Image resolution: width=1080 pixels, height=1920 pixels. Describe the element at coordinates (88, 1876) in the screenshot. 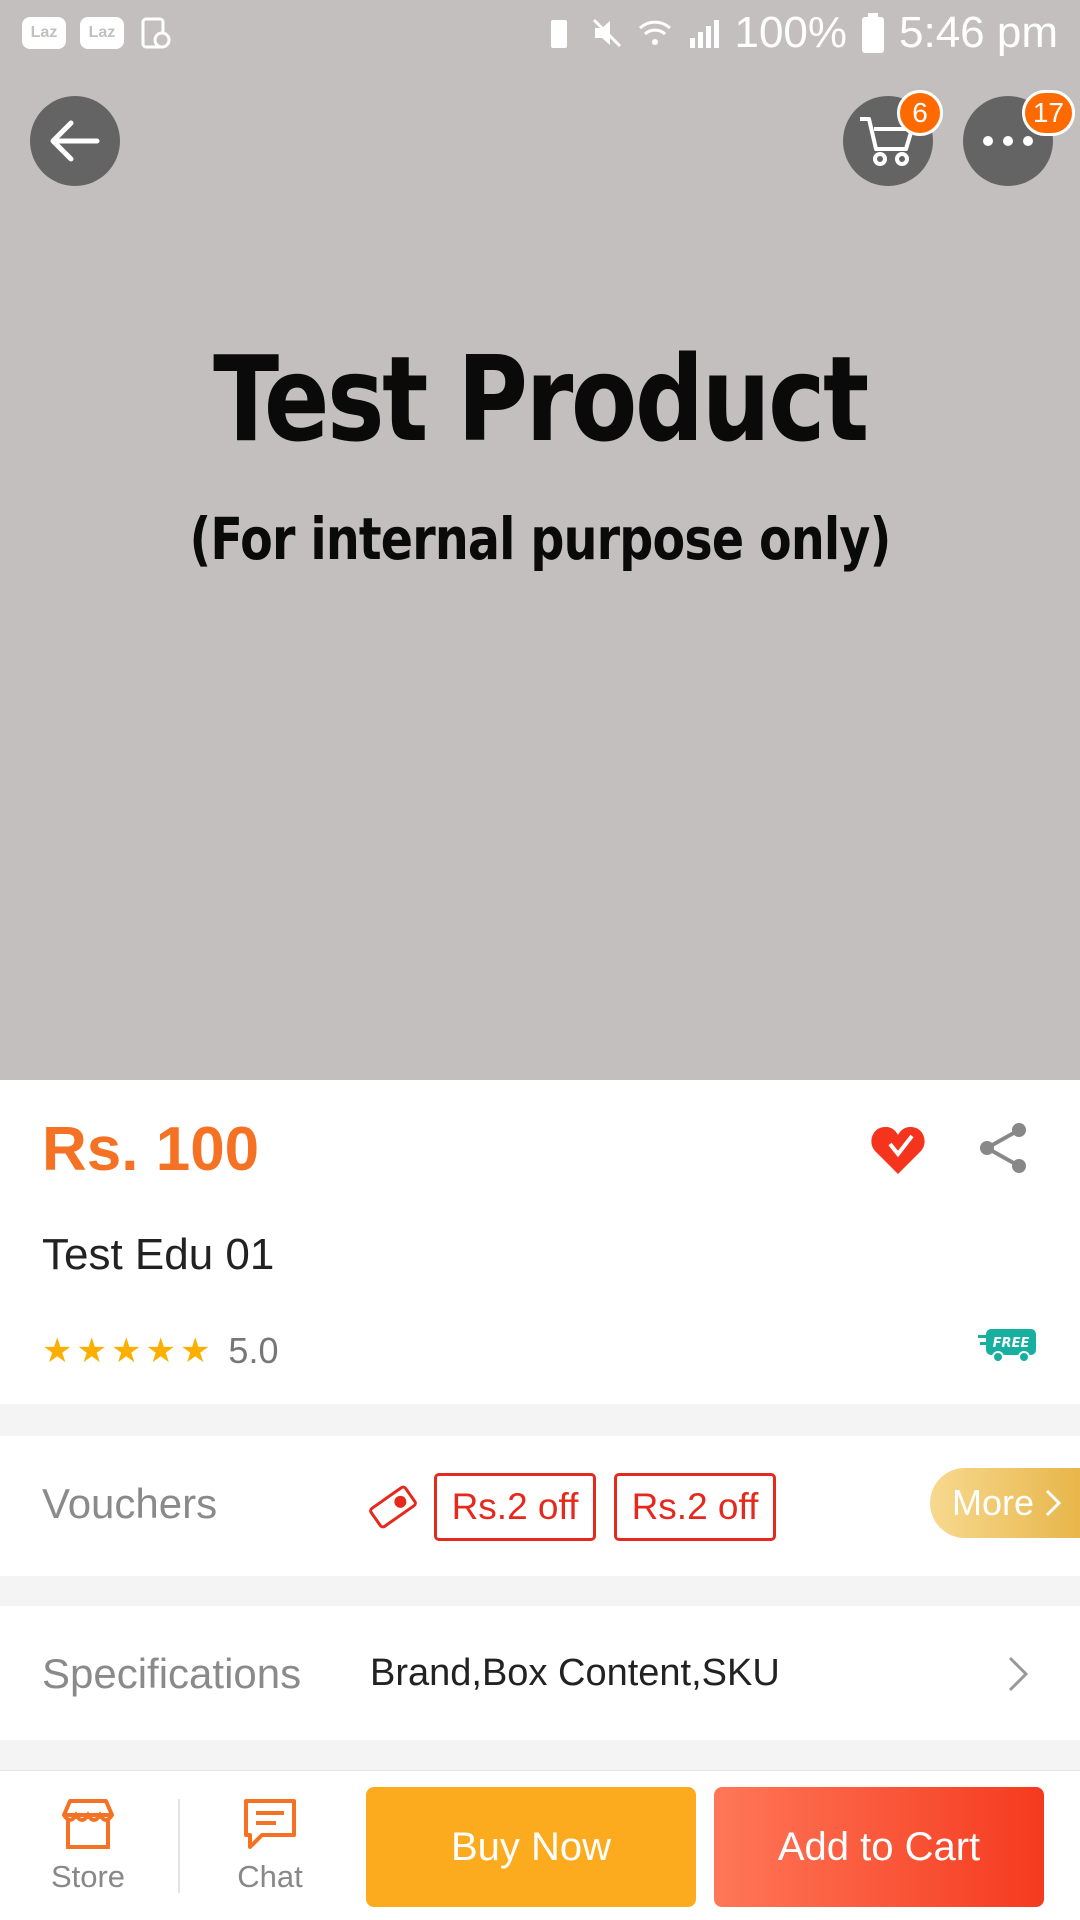

I see `store-label: Store` at that location.